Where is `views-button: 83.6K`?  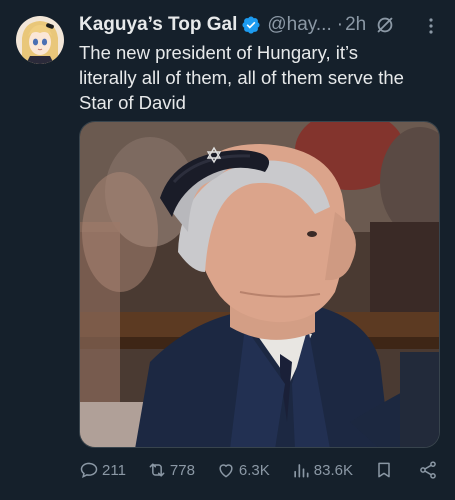
views-button: 83.6K is located at coordinates (322, 470).